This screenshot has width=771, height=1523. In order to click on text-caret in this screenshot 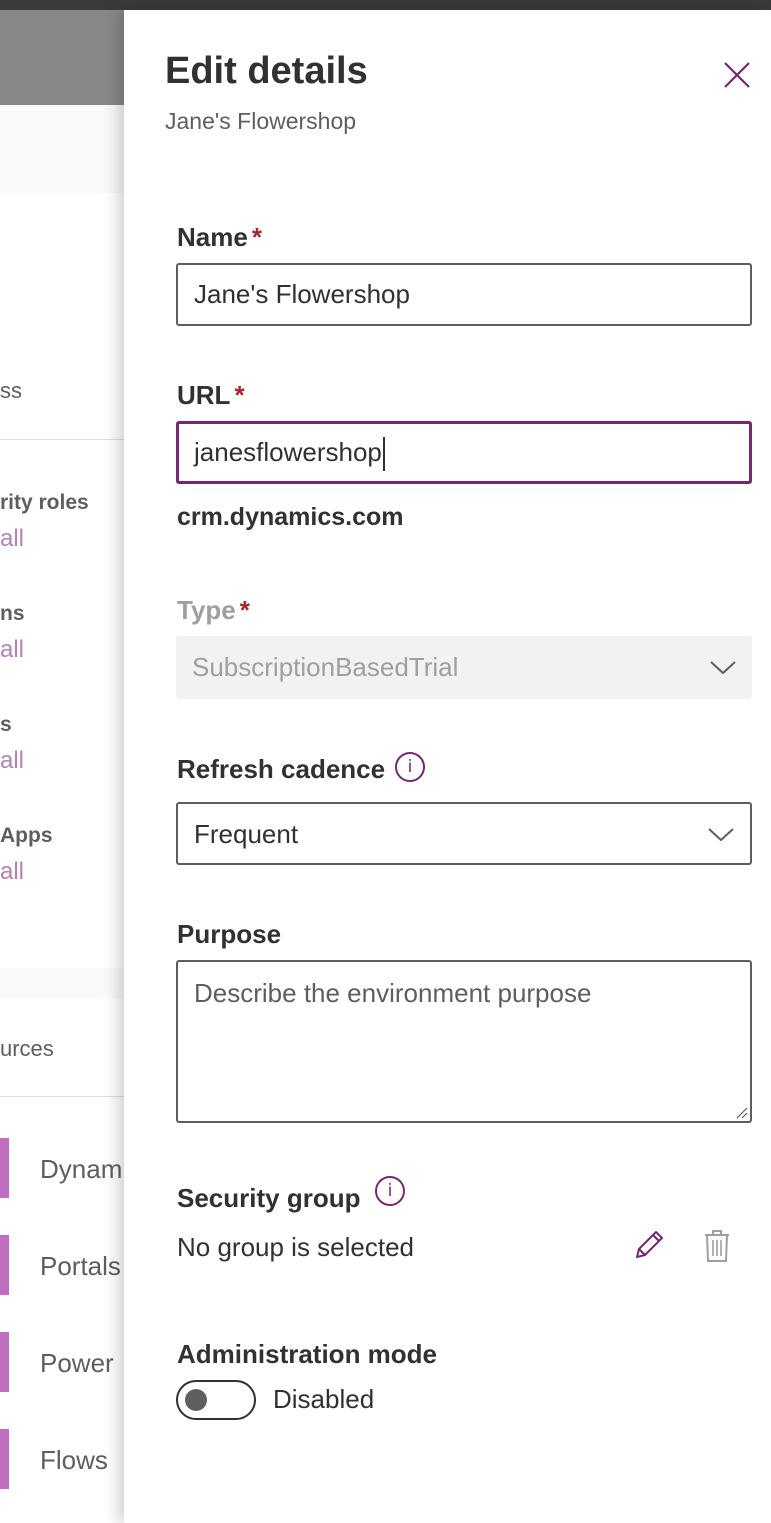, I will do `click(383, 454)`.